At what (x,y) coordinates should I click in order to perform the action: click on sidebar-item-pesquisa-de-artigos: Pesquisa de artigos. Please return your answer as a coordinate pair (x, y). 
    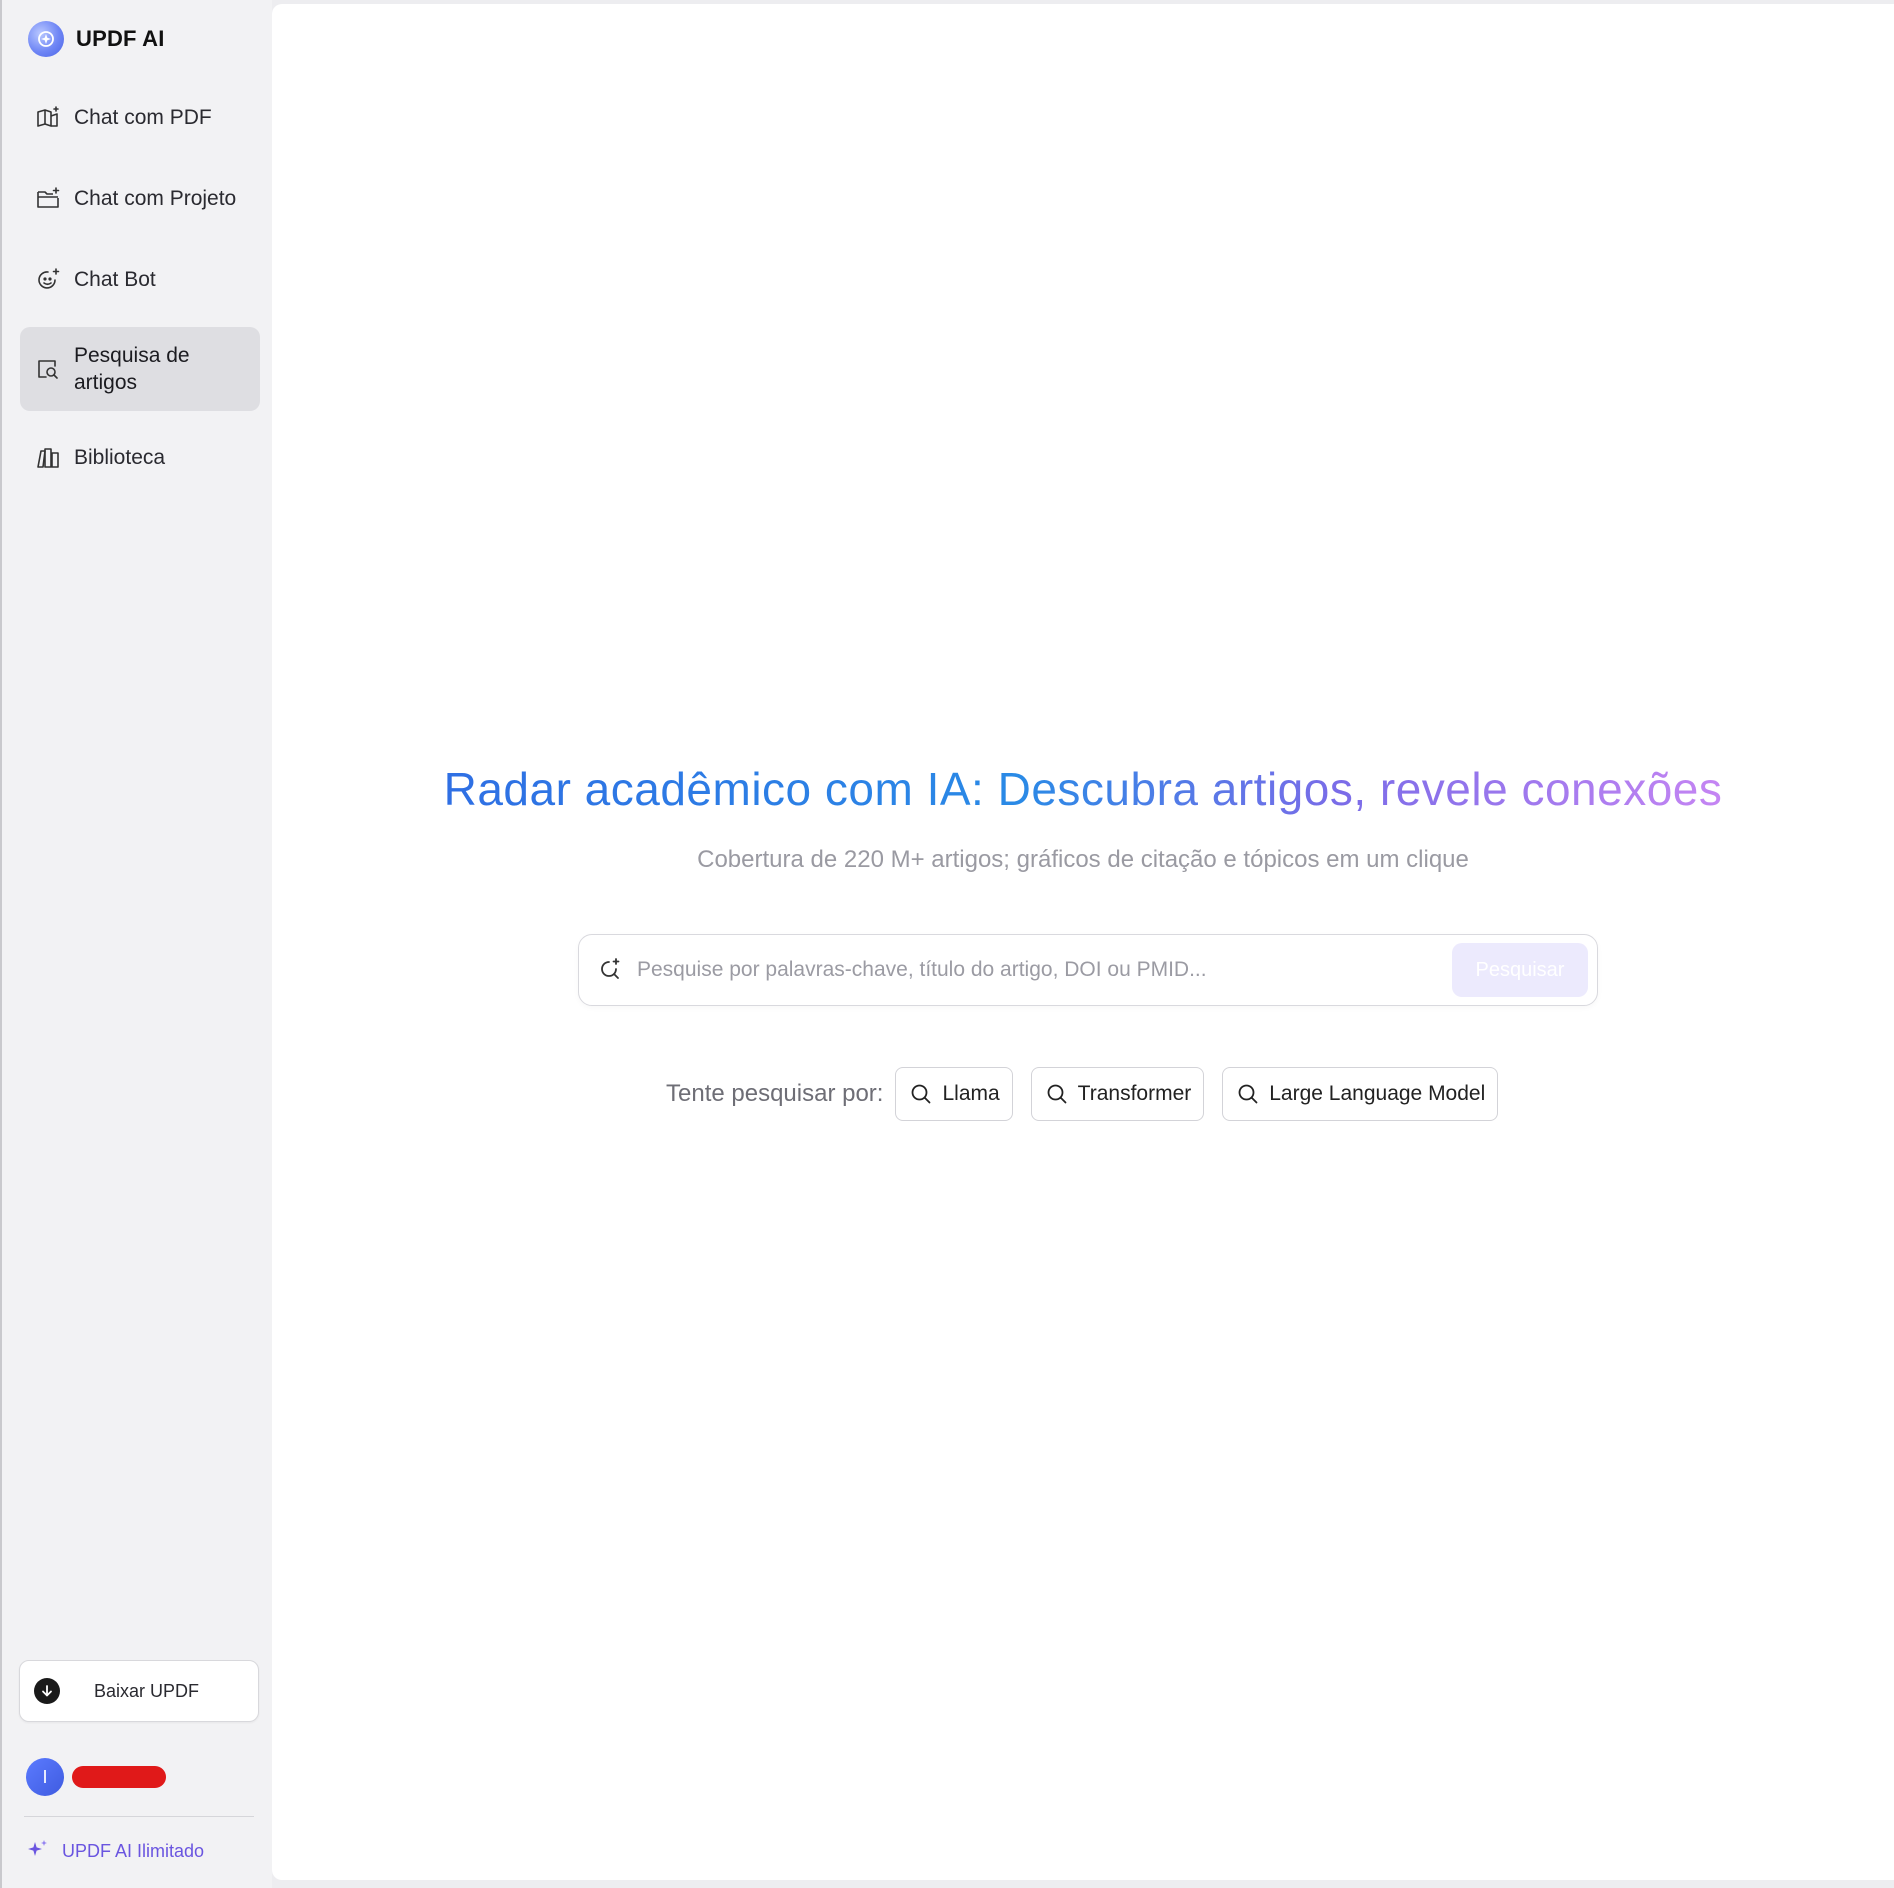
    Looking at the image, I should click on (140, 369).